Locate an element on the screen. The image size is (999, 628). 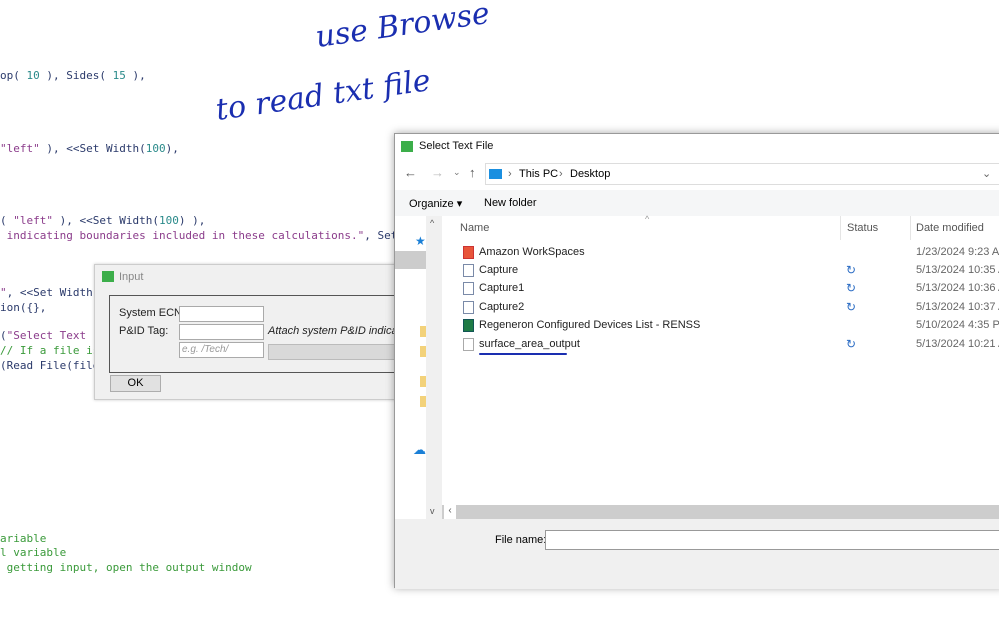
attach-text: Attach system P&ID indicati is located at coordinates (336, 331).